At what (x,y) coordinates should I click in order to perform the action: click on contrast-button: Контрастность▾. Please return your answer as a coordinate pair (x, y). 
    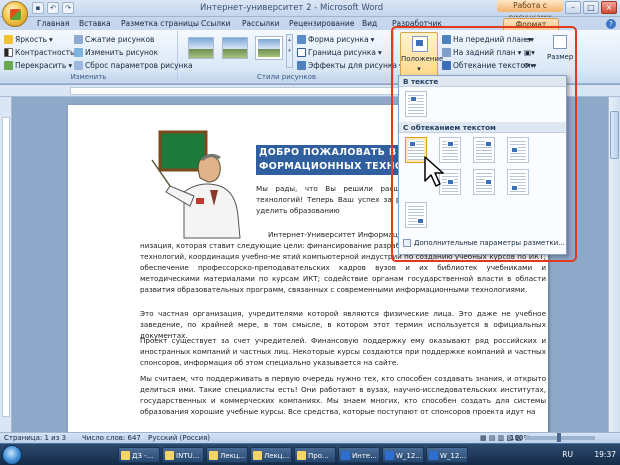
    Looking at the image, I should click on (42, 52).